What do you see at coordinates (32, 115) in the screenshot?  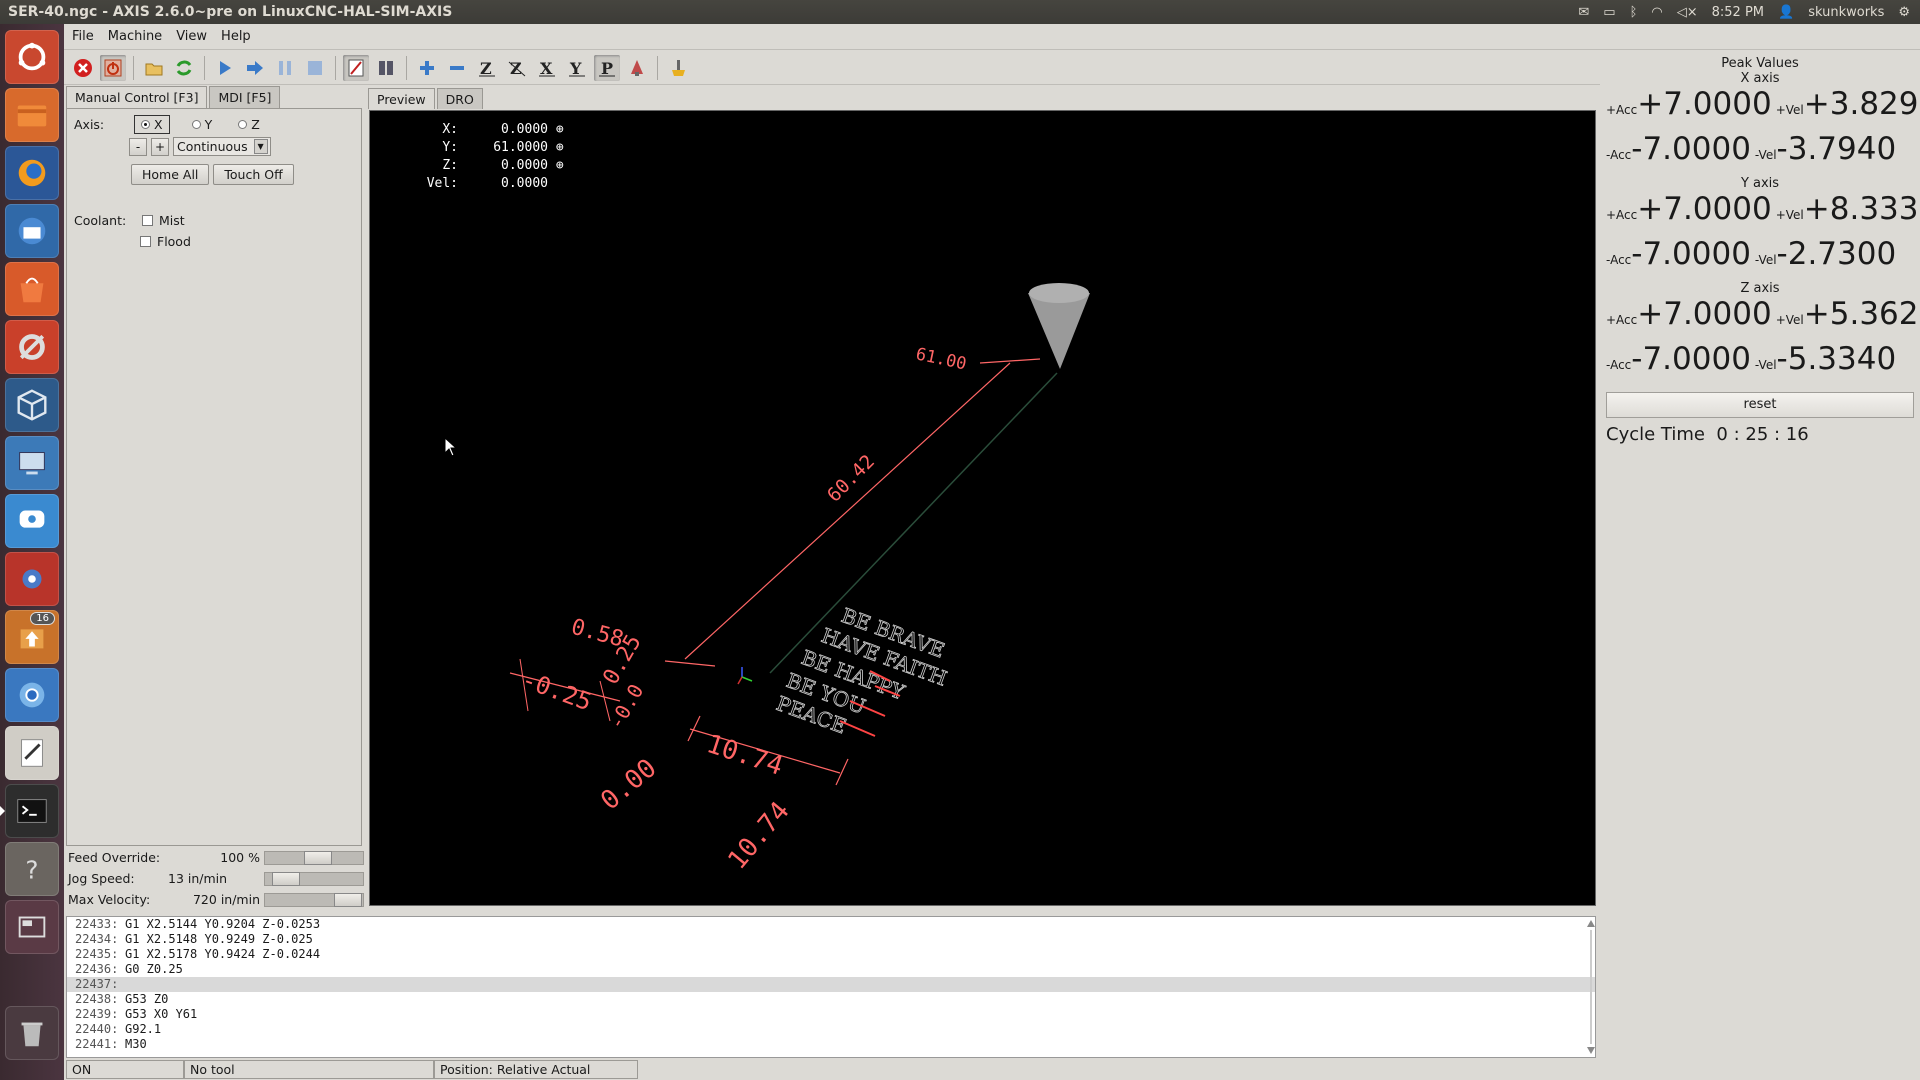 I see `files-icon` at bounding box center [32, 115].